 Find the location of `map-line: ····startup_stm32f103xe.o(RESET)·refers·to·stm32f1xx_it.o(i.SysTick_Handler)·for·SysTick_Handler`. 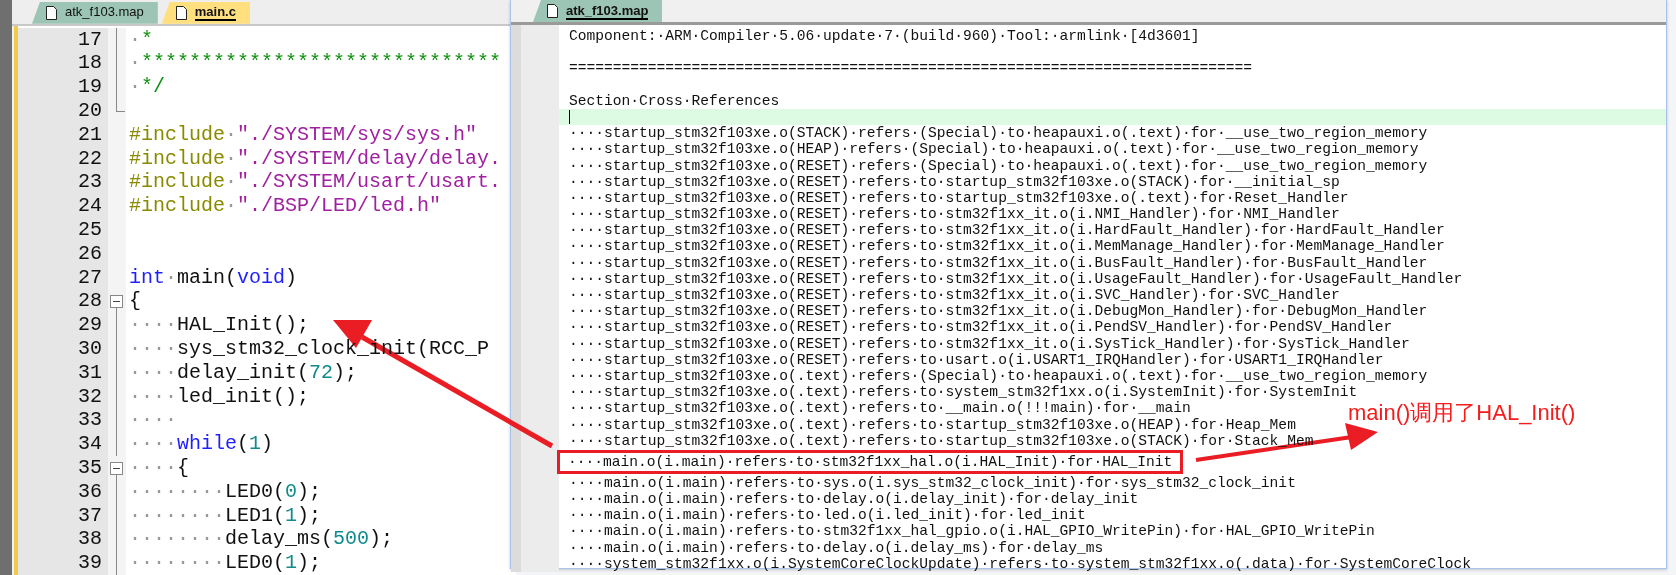

map-line: ····startup_stm32f103xe.o(RESET)·refers·to·stm32f1xx_it.o(i.SysTick_Handler)·for·SysTick_Handler is located at coordinates (989, 343).